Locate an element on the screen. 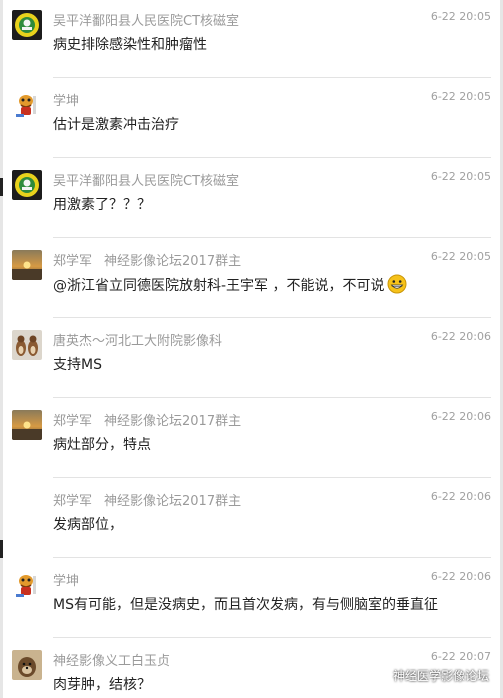  dog-photo-avatar is located at coordinates (27, 665).